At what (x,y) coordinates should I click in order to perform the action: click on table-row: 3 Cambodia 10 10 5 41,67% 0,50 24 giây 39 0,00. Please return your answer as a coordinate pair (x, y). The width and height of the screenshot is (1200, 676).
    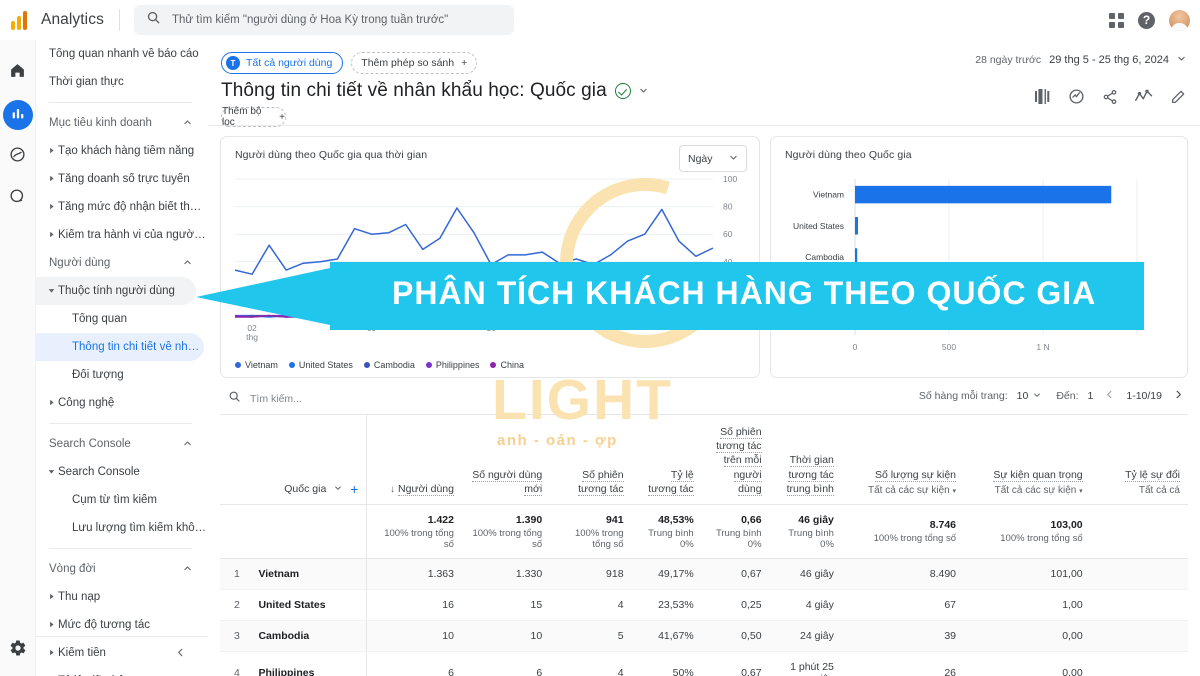
    Looking at the image, I should click on (704, 636).